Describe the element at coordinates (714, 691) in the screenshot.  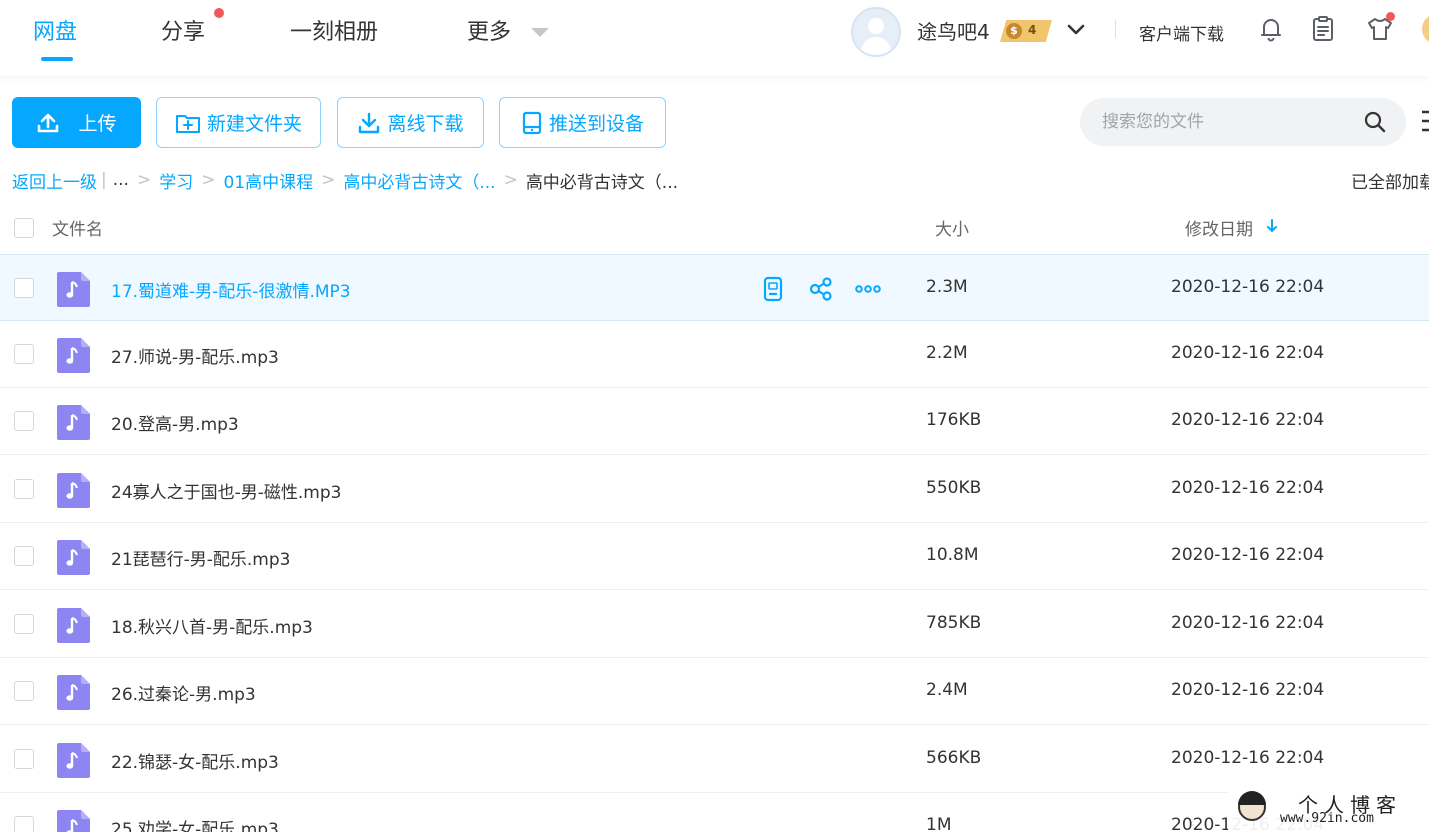
I see `table-row: 26.过秦论-男.mp3 2.4M 2020-12-16 22:04` at that location.